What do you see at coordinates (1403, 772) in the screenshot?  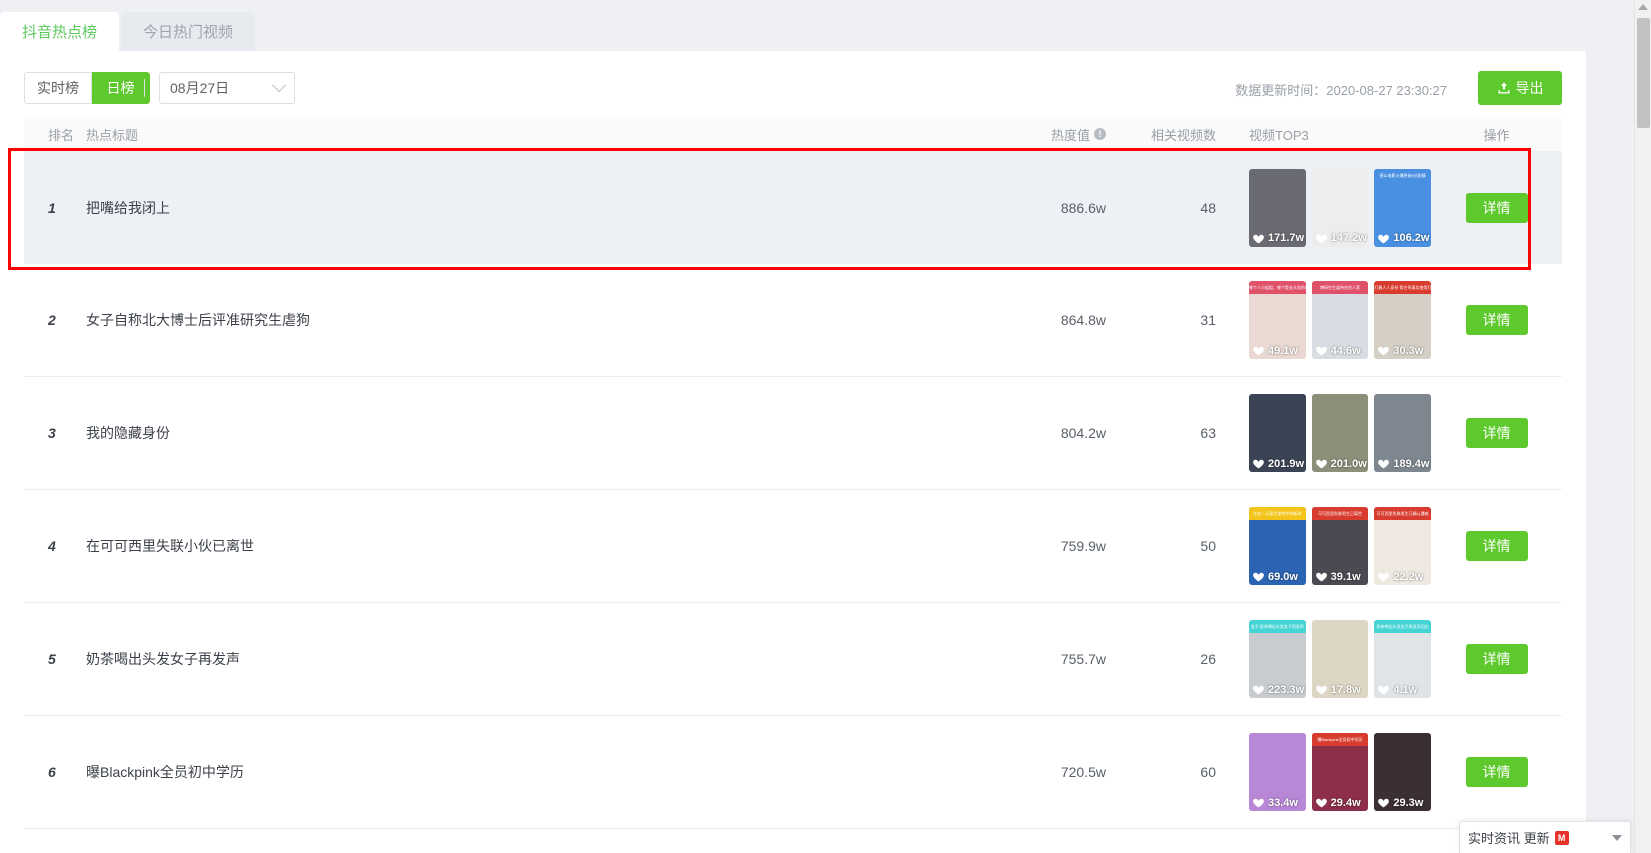 I see `video-thumbnail: 29.3w` at bounding box center [1403, 772].